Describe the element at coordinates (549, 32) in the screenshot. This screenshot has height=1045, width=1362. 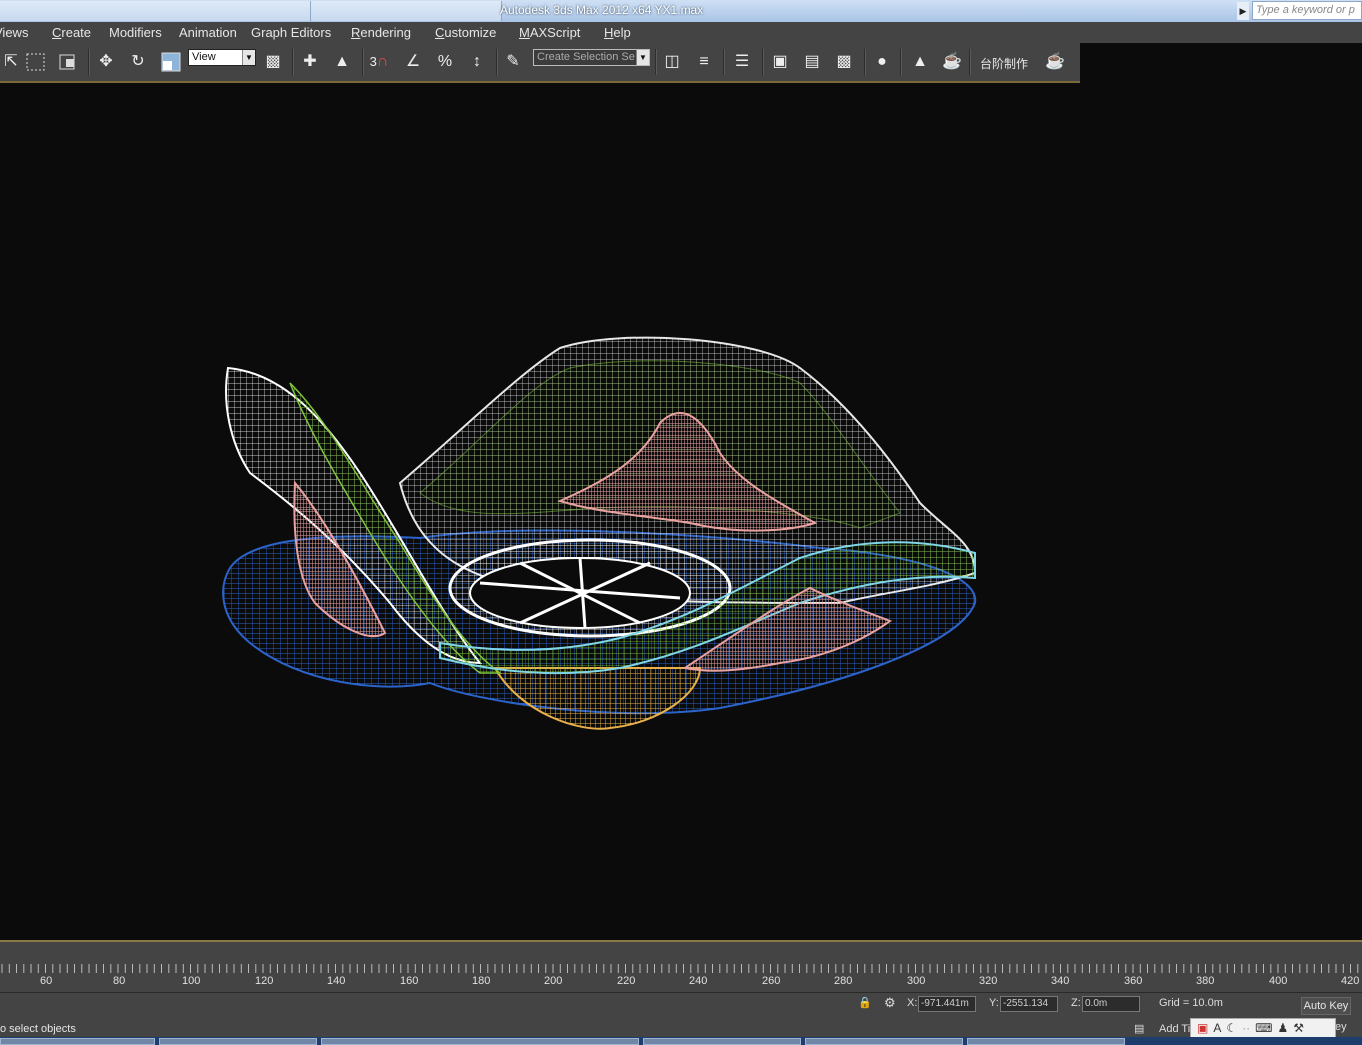
I see `menu-maxscript: MAXScript` at that location.